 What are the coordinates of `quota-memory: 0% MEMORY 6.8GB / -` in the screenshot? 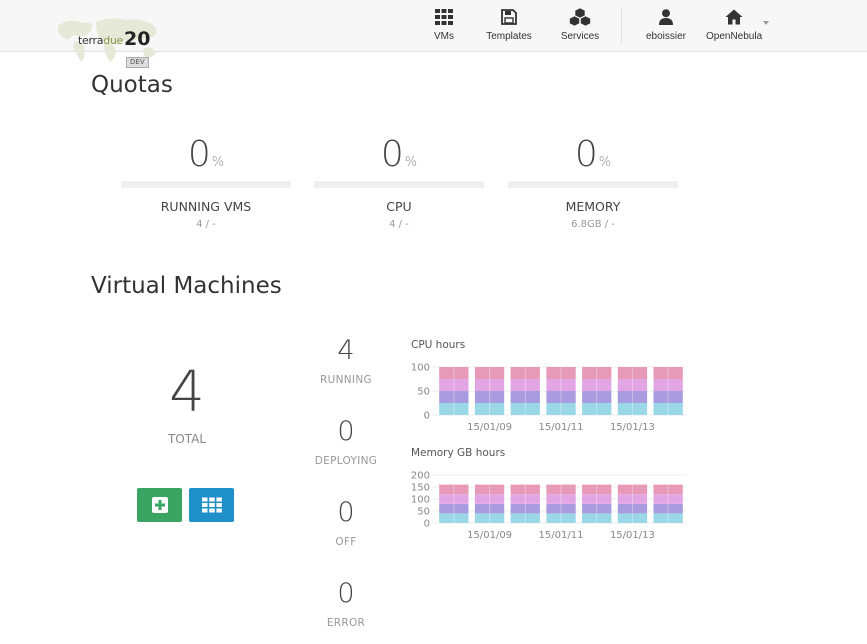 It's located at (593, 180).